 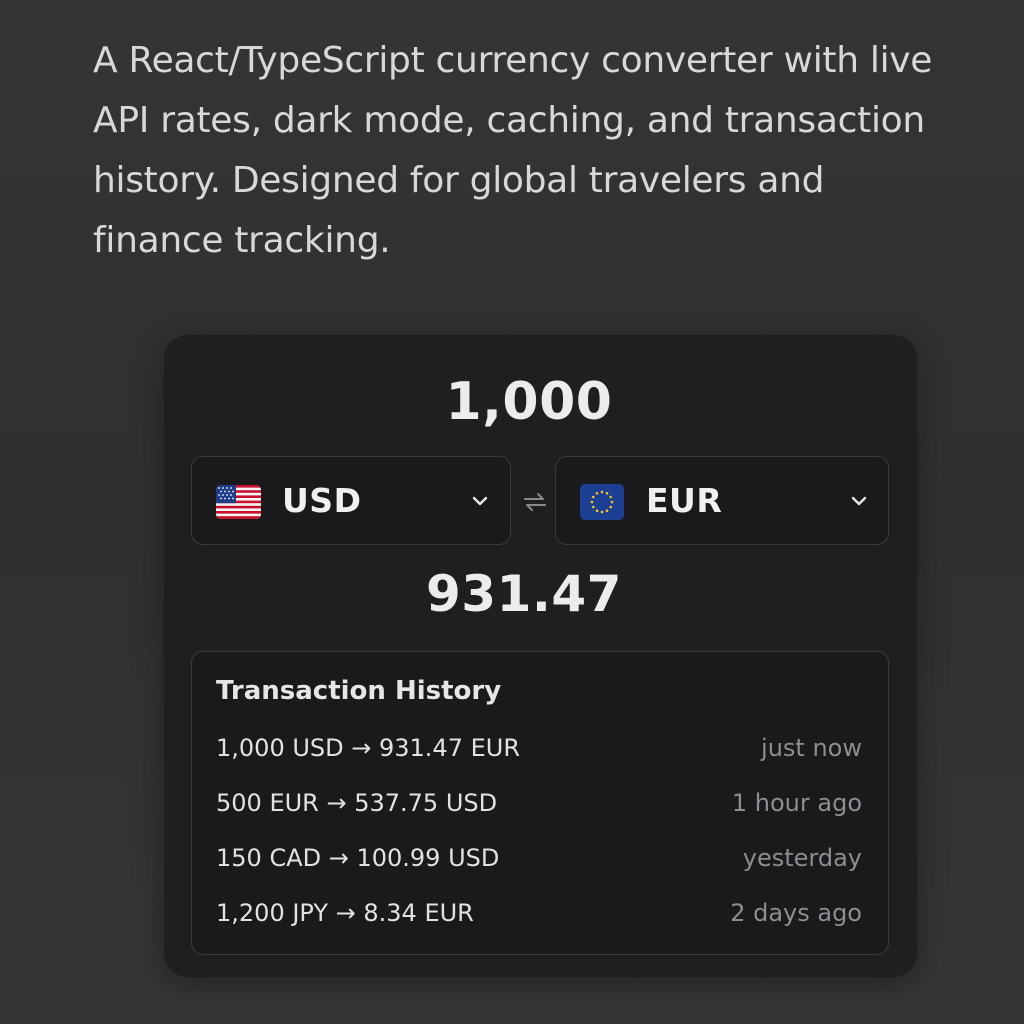 What do you see at coordinates (539, 807) in the screenshot?
I see `history-row: 500 EUR → 537.75 USD 1 hour ago` at bounding box center [539, 807].